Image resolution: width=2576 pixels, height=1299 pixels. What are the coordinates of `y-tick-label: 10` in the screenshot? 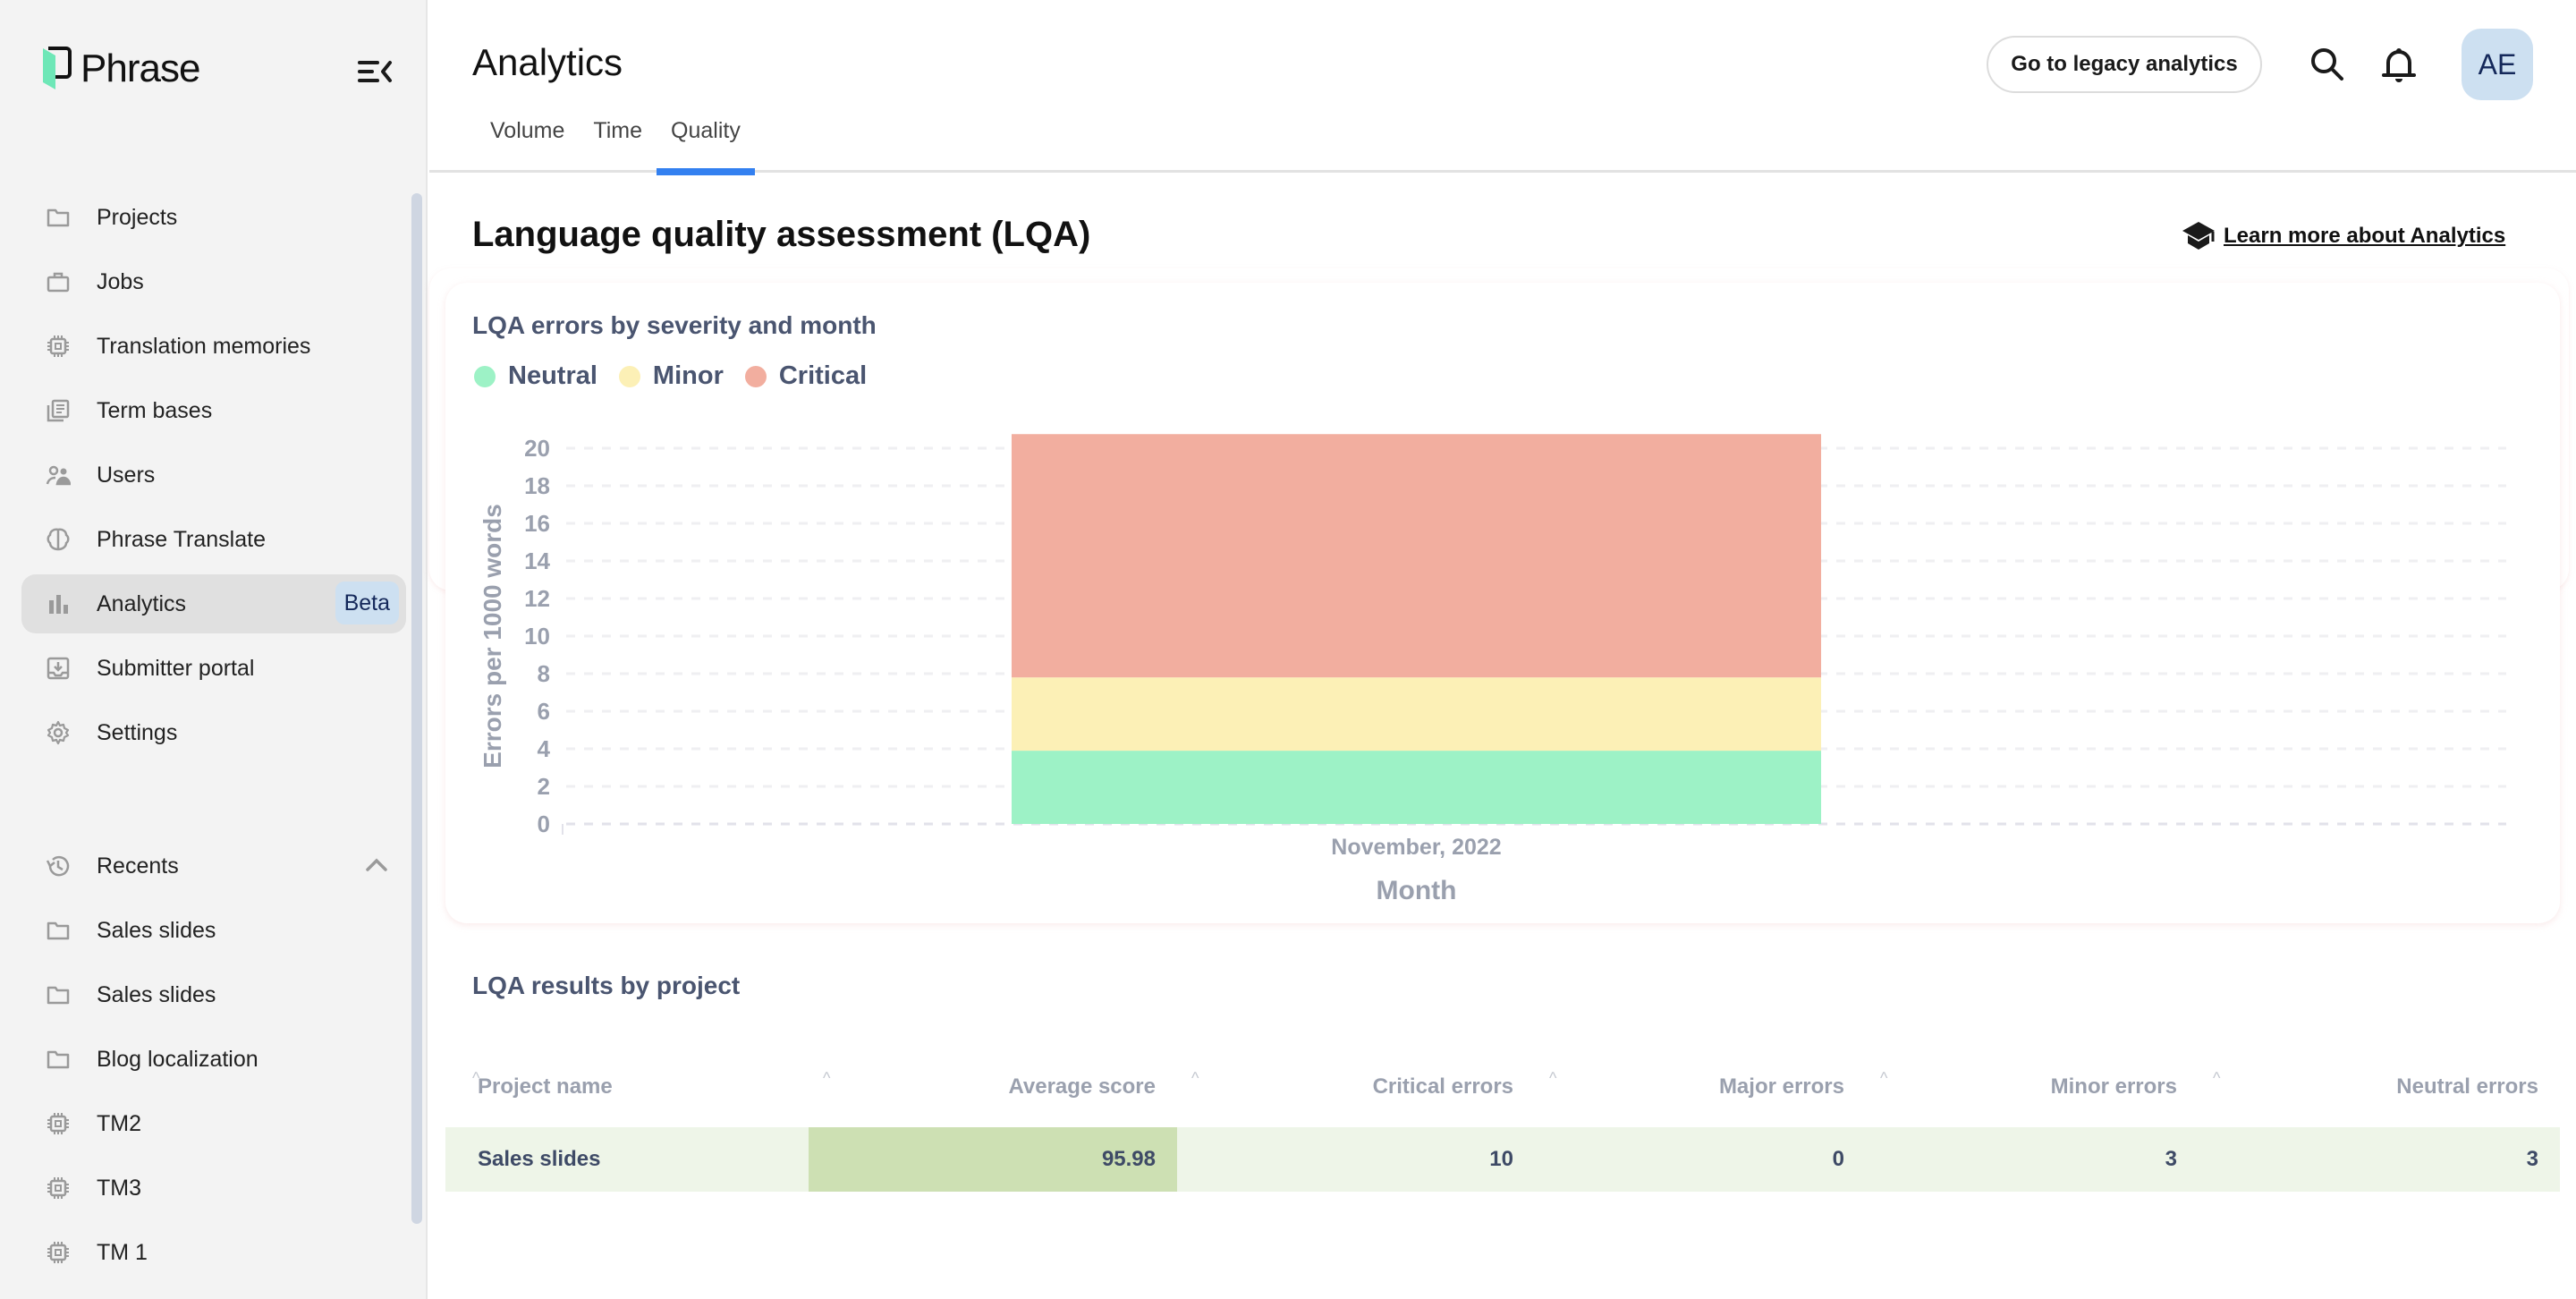 It's located at (537, 636).